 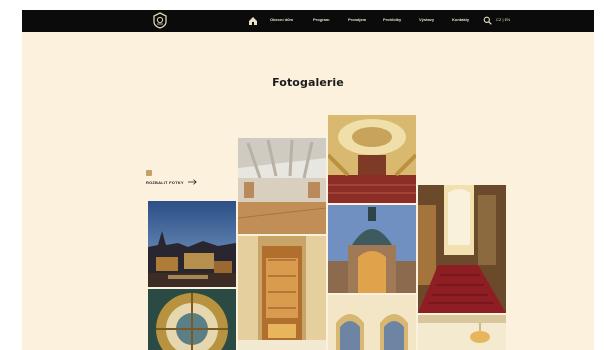 I want to click on photo-arched-hall, so click(x=372, y=322).